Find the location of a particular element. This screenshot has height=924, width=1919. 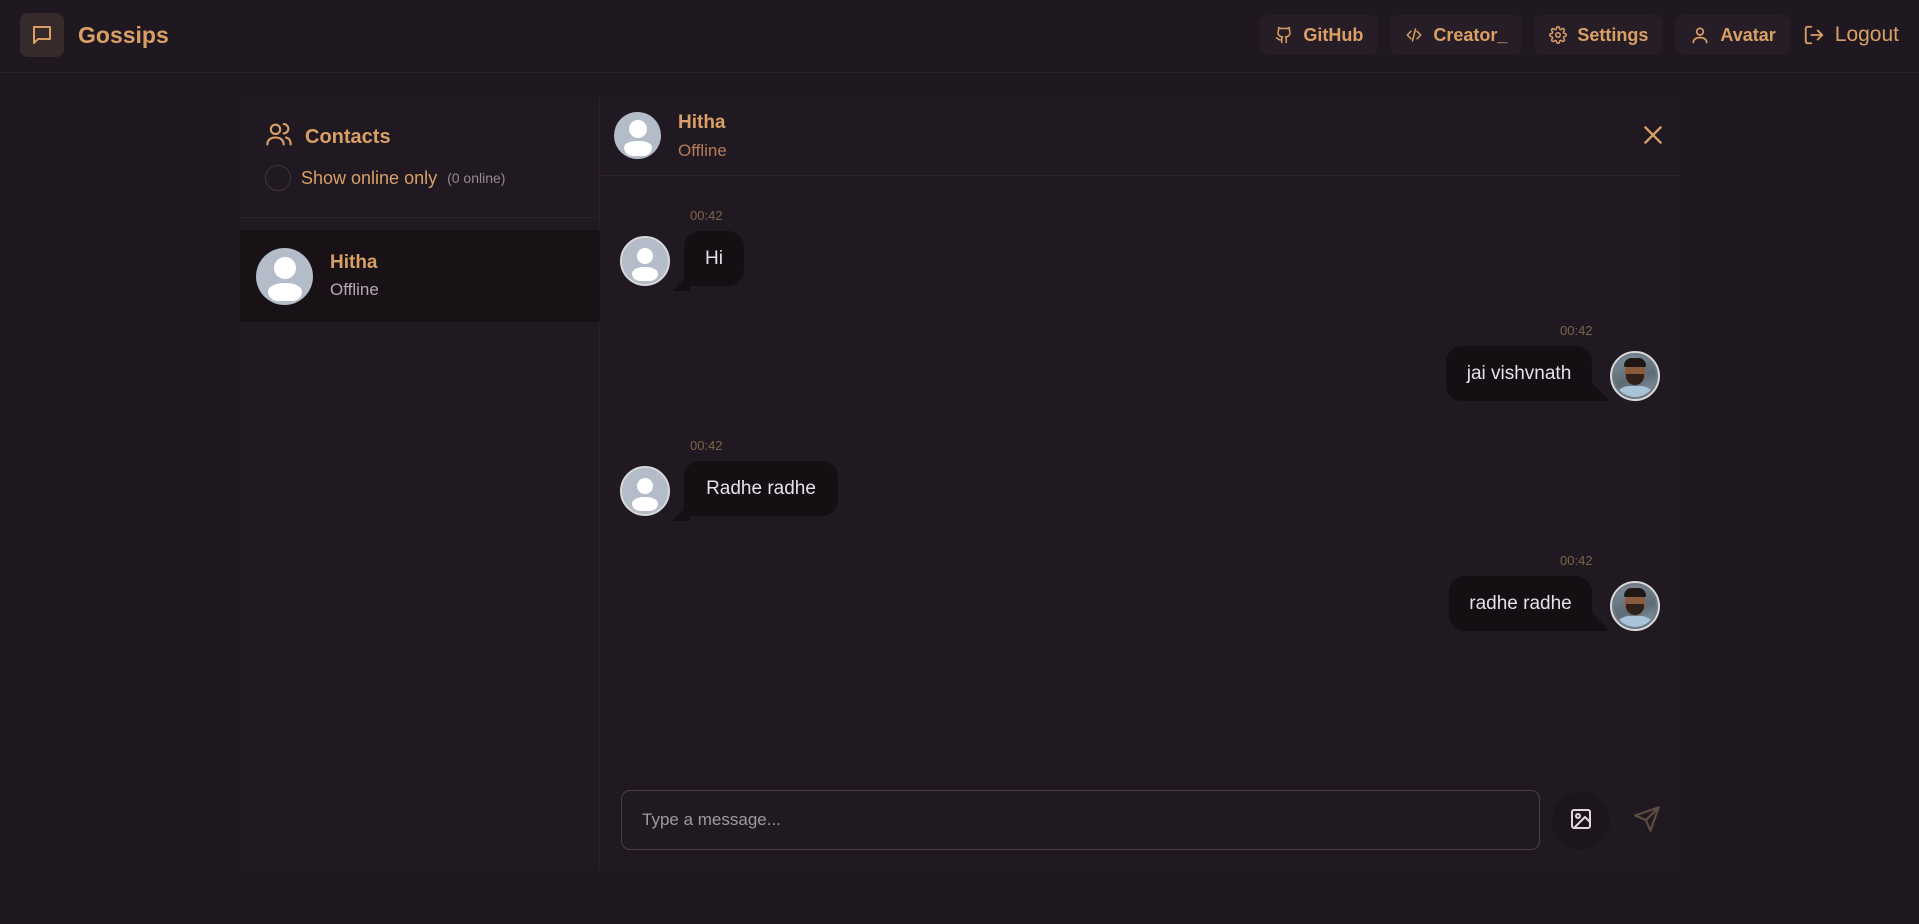

brand-name: Gossips is located at coordinates (123, 34).